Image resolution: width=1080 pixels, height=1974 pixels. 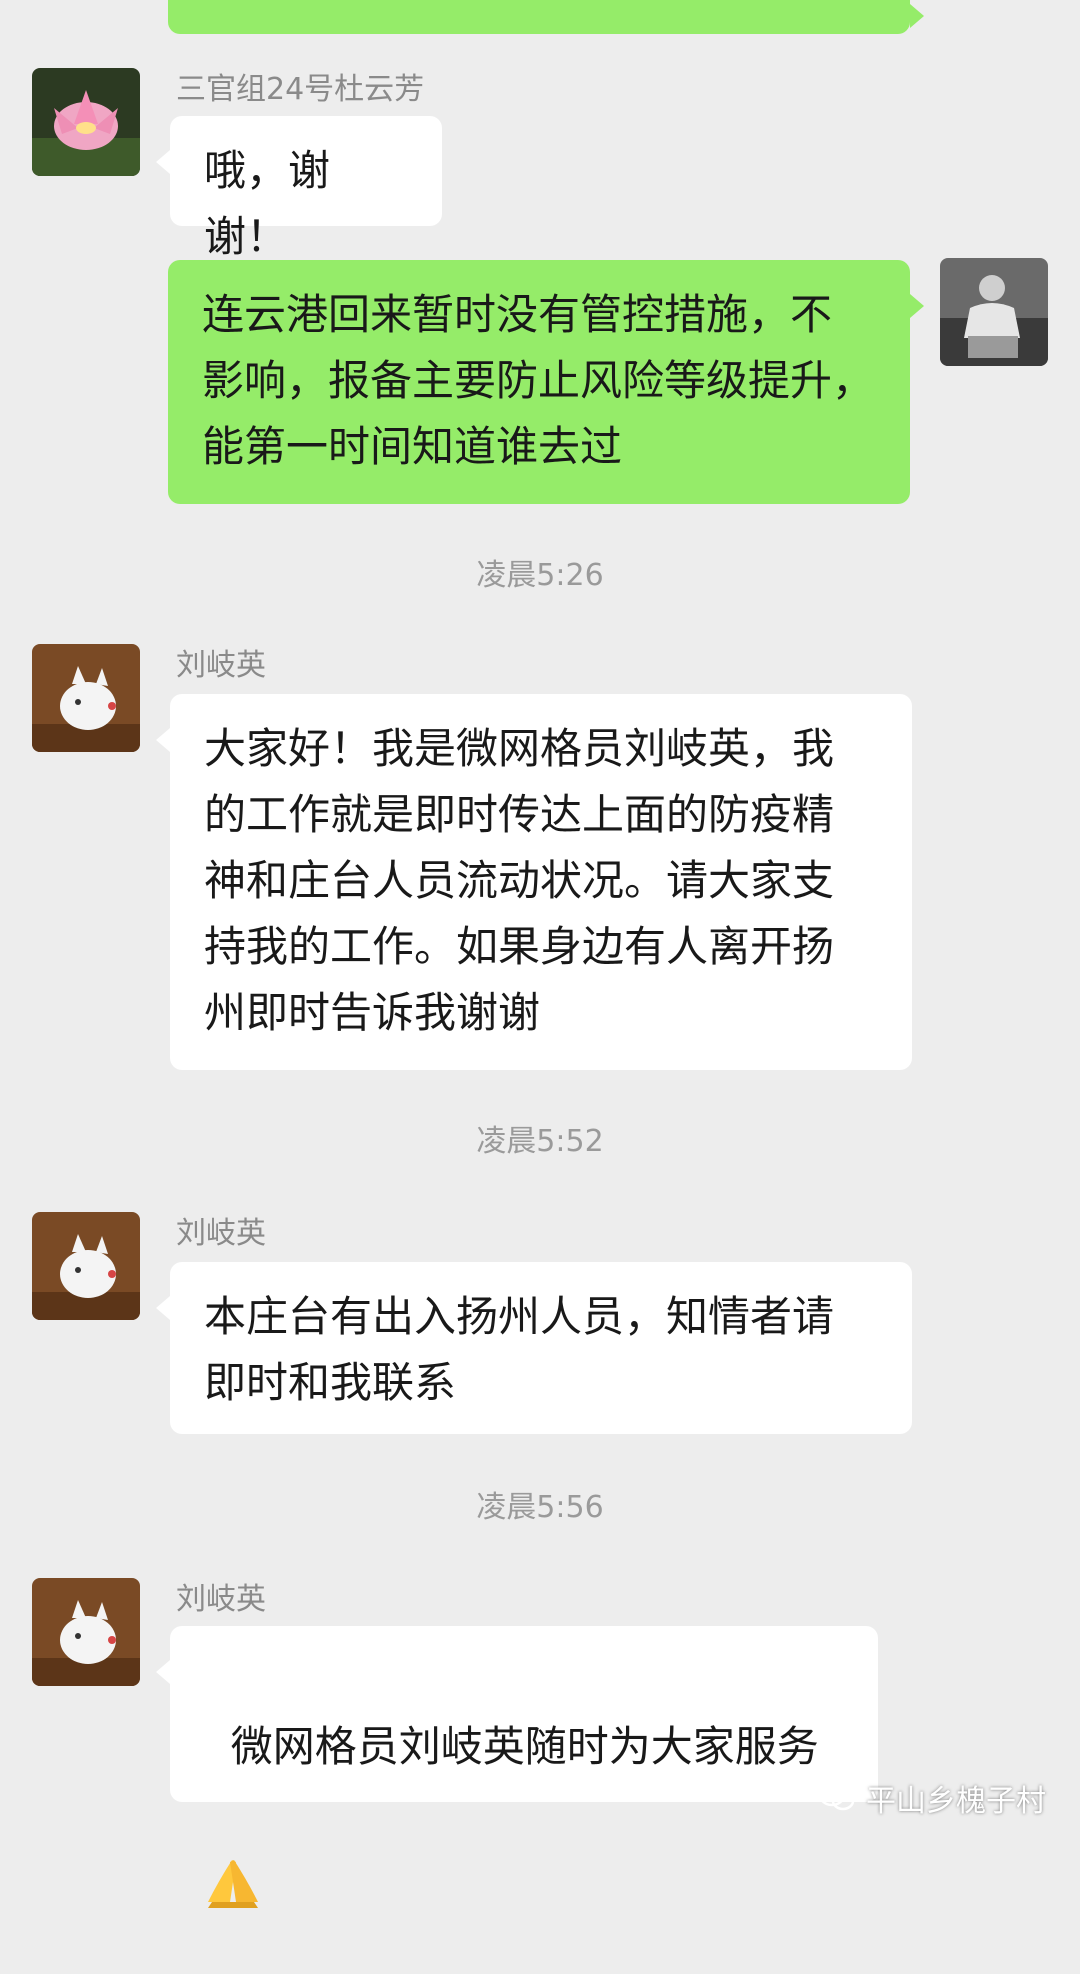 I want to click on sender-name: 三官组24号杜云芳, so click(x=300, y=89).